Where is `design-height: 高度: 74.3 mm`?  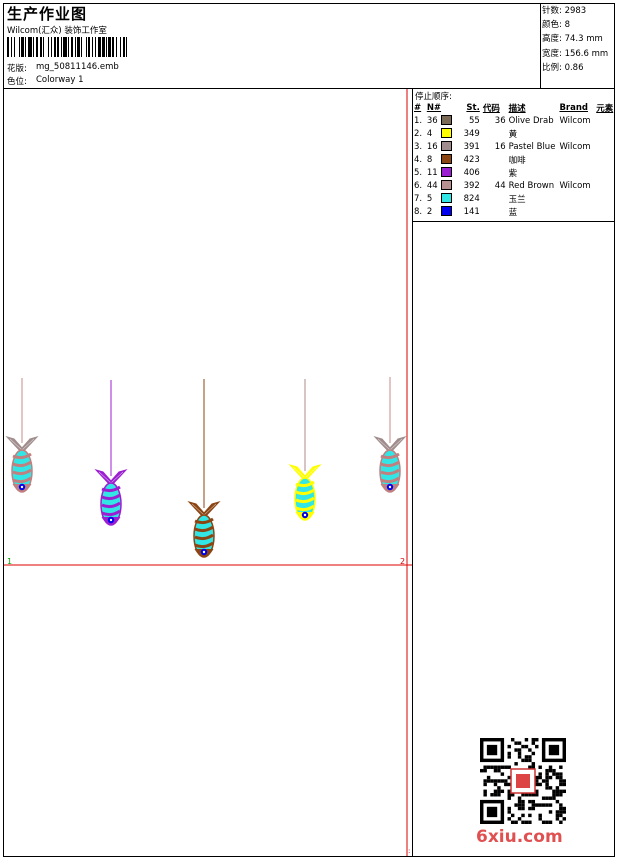
design-height: 高度: 74.3 mm is located at coordinates (572, 39).